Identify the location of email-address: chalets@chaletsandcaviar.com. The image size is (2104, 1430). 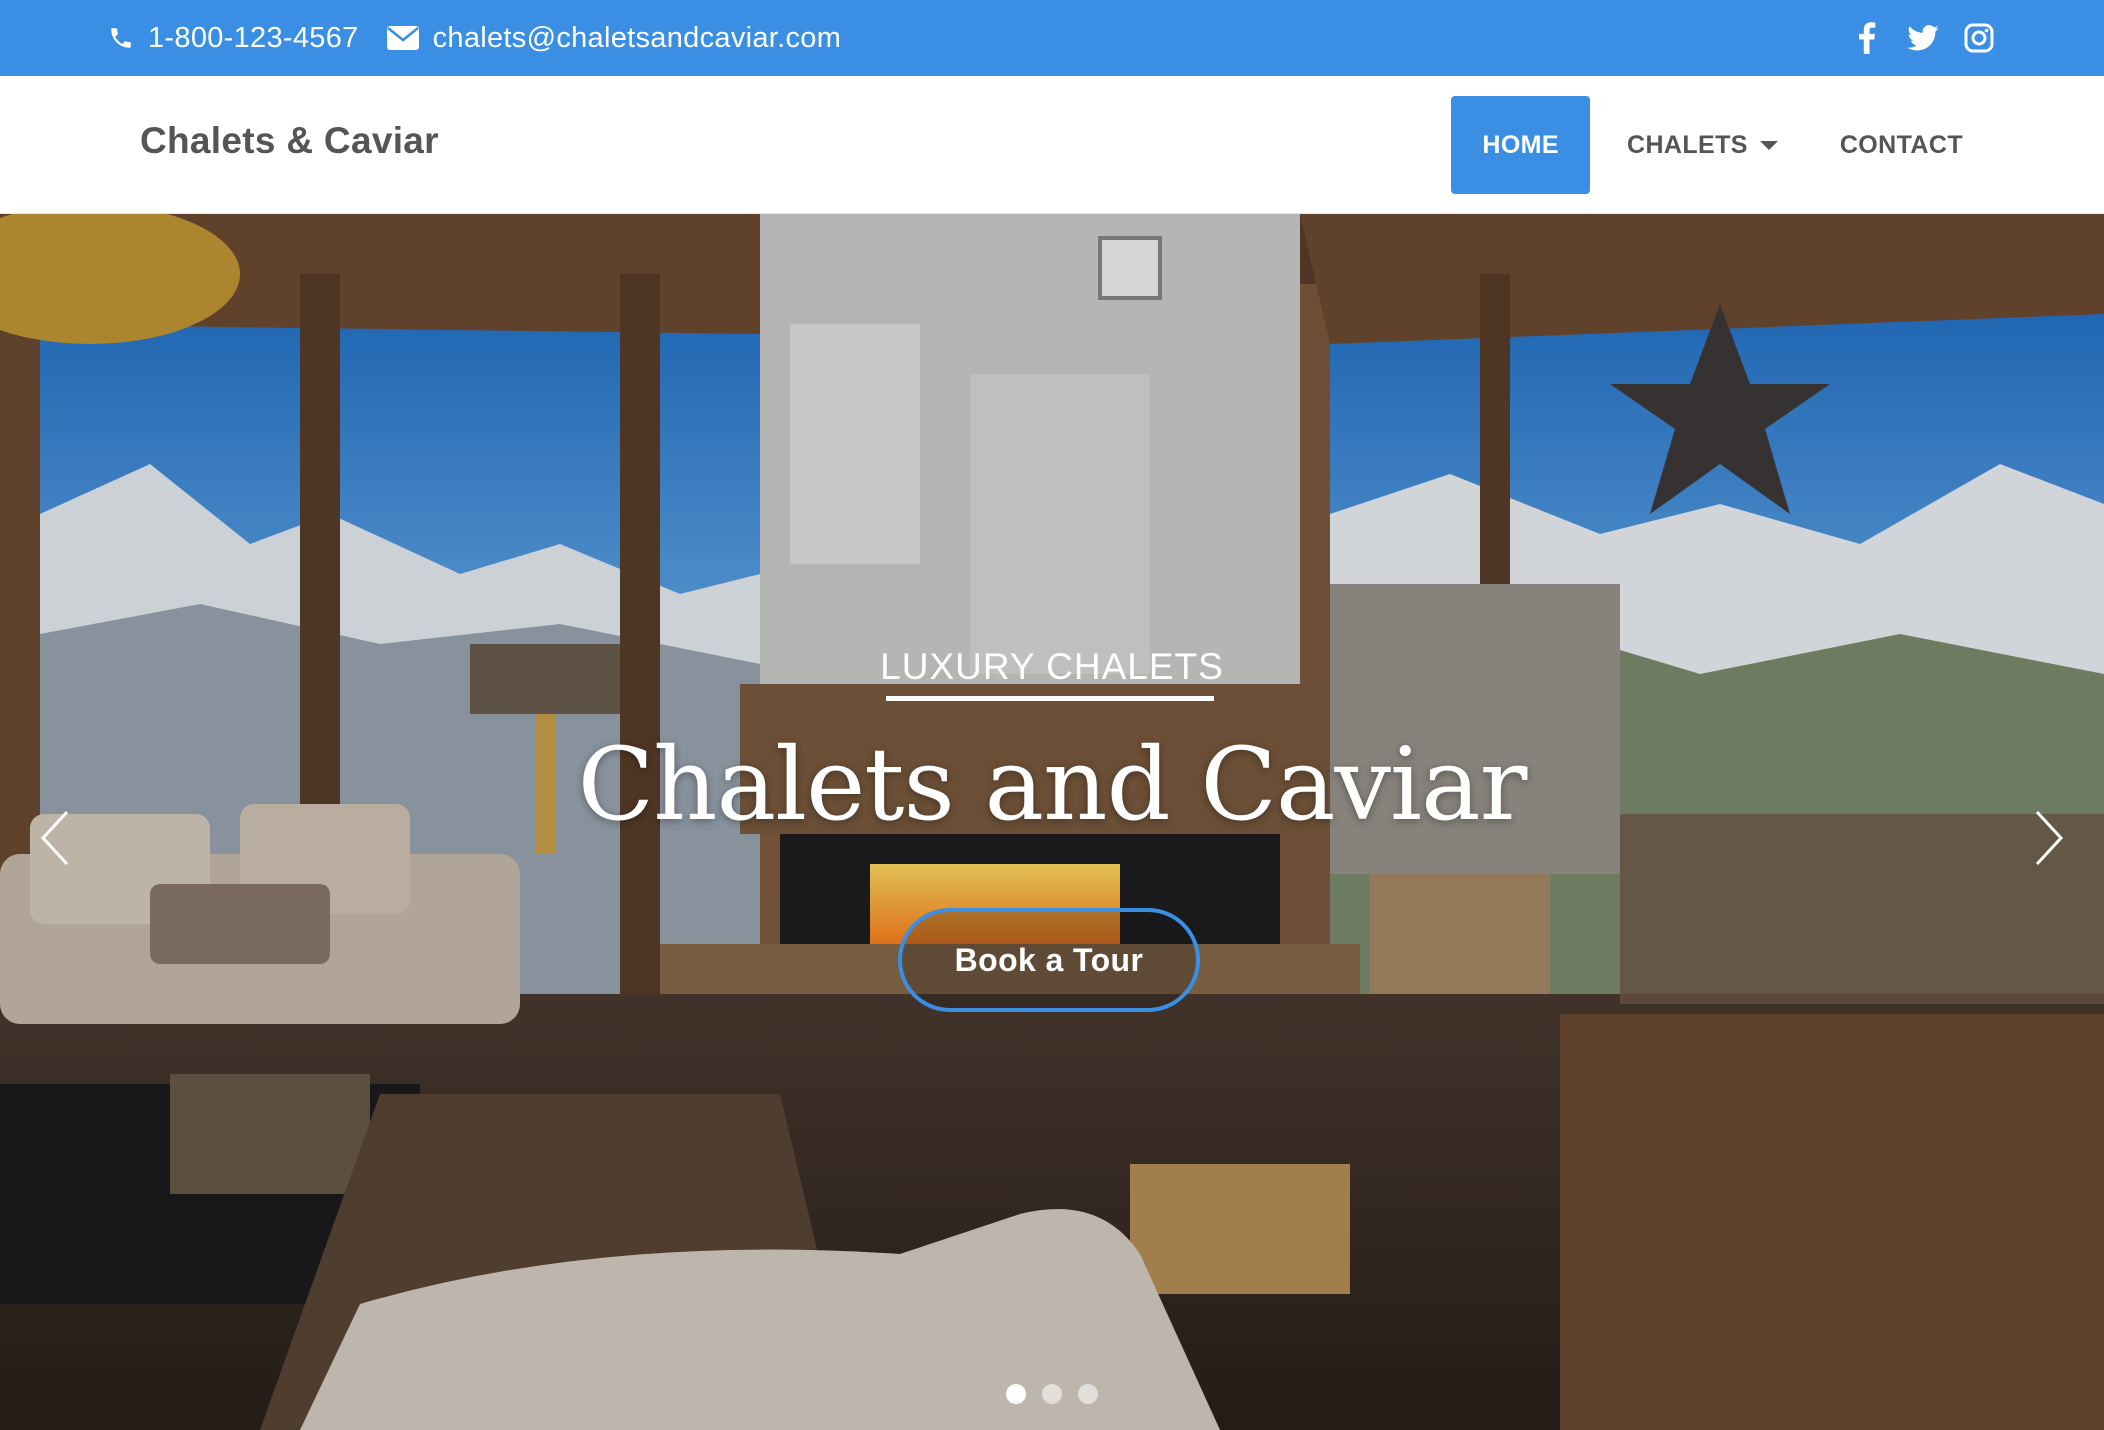
(637, 37).